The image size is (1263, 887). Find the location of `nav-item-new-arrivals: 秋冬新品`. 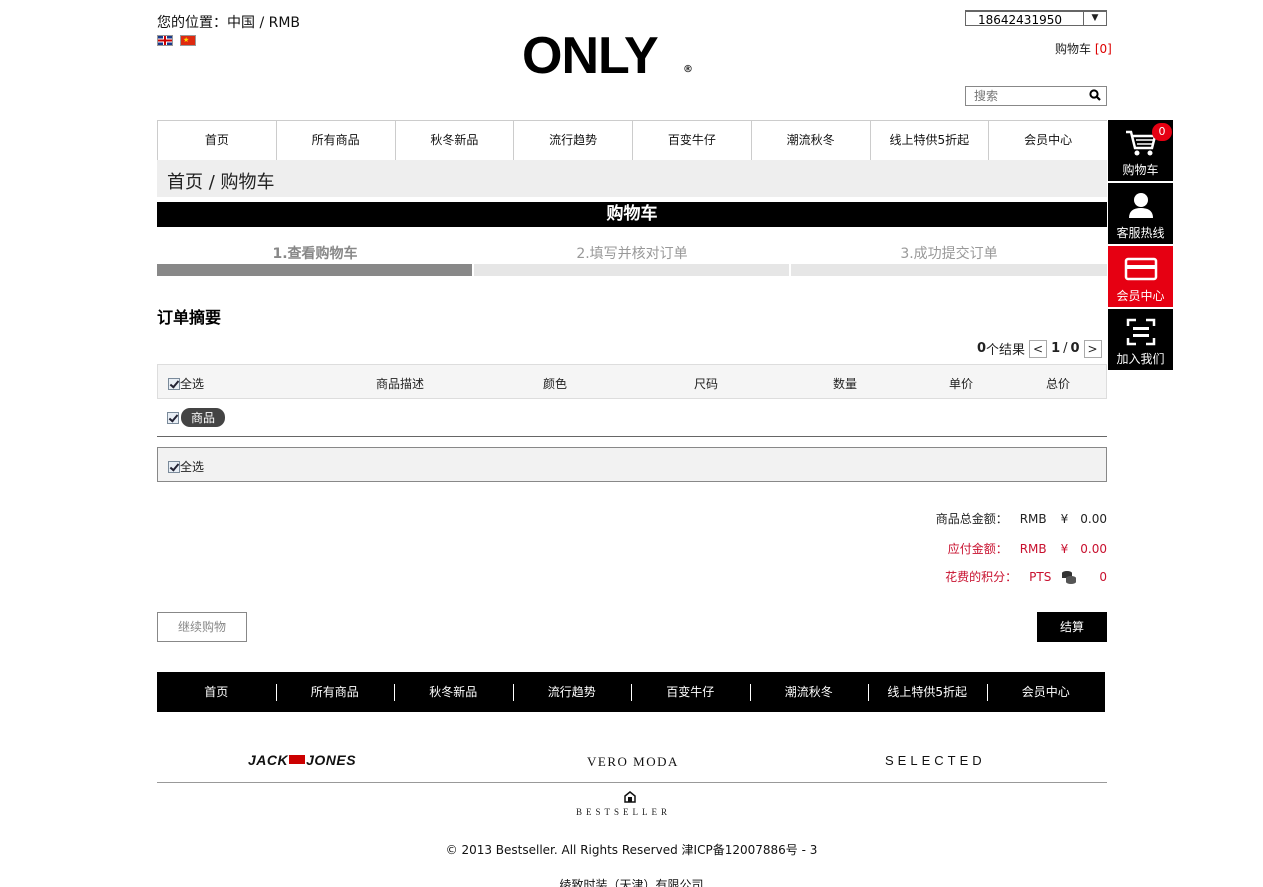

nav-item-new-arrivals: 秋冬新品 is located at coordinates (455, 140).